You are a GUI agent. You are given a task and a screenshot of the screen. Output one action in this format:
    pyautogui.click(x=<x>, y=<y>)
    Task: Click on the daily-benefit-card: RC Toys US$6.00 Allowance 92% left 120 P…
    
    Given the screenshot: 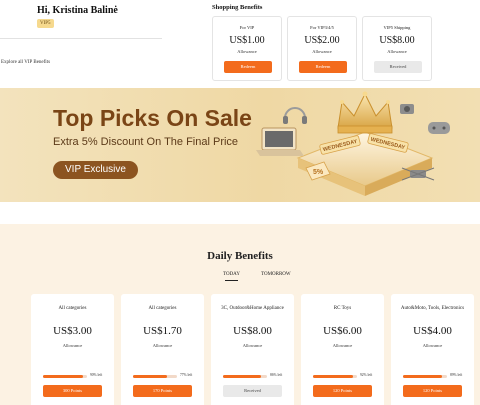 What is the action you would take?
    pyautogui.click(x=342, y=349)
    